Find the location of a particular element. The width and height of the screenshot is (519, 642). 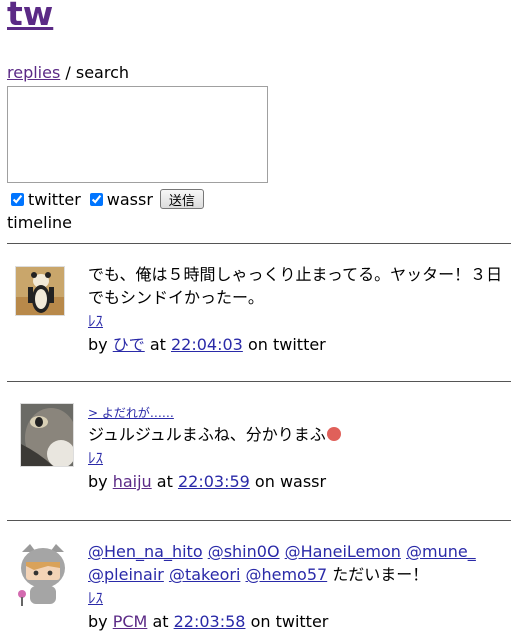

user-link: ひで is located at coordinates (129, 344).